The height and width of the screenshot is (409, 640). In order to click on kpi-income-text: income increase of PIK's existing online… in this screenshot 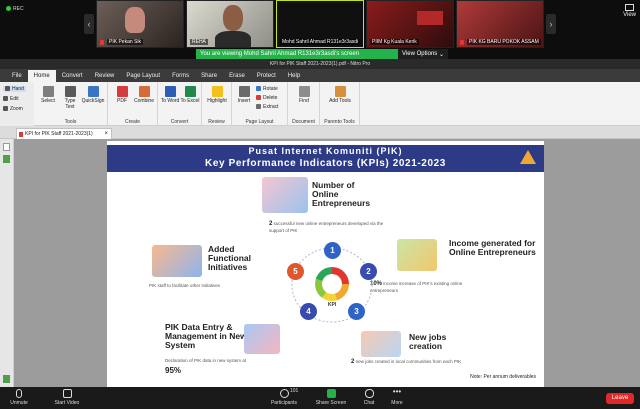, I will do `click(416, 287)`.